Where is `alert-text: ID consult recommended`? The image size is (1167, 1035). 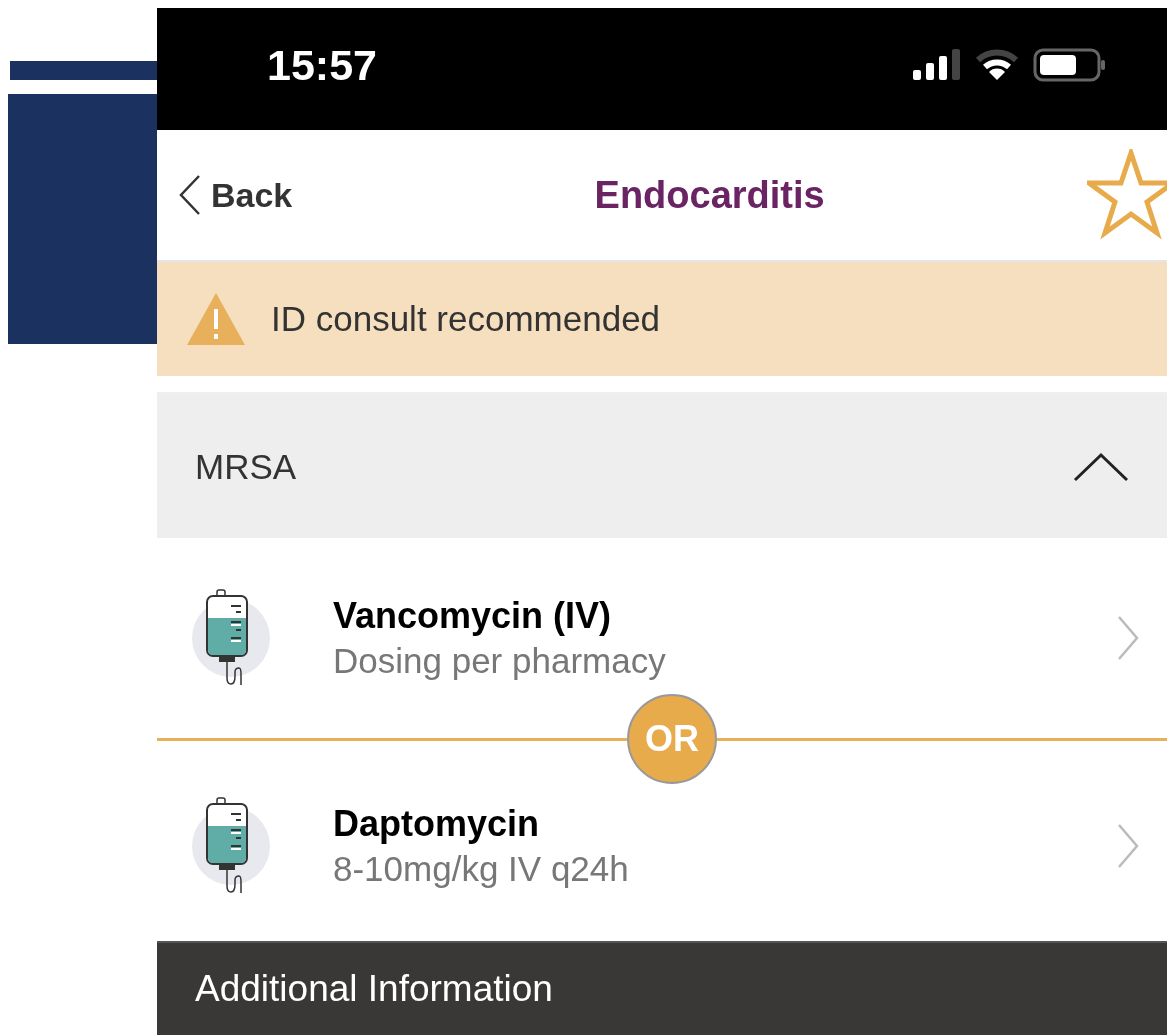
alert-text: ID consult recommended is located at coordinates (466, 318).